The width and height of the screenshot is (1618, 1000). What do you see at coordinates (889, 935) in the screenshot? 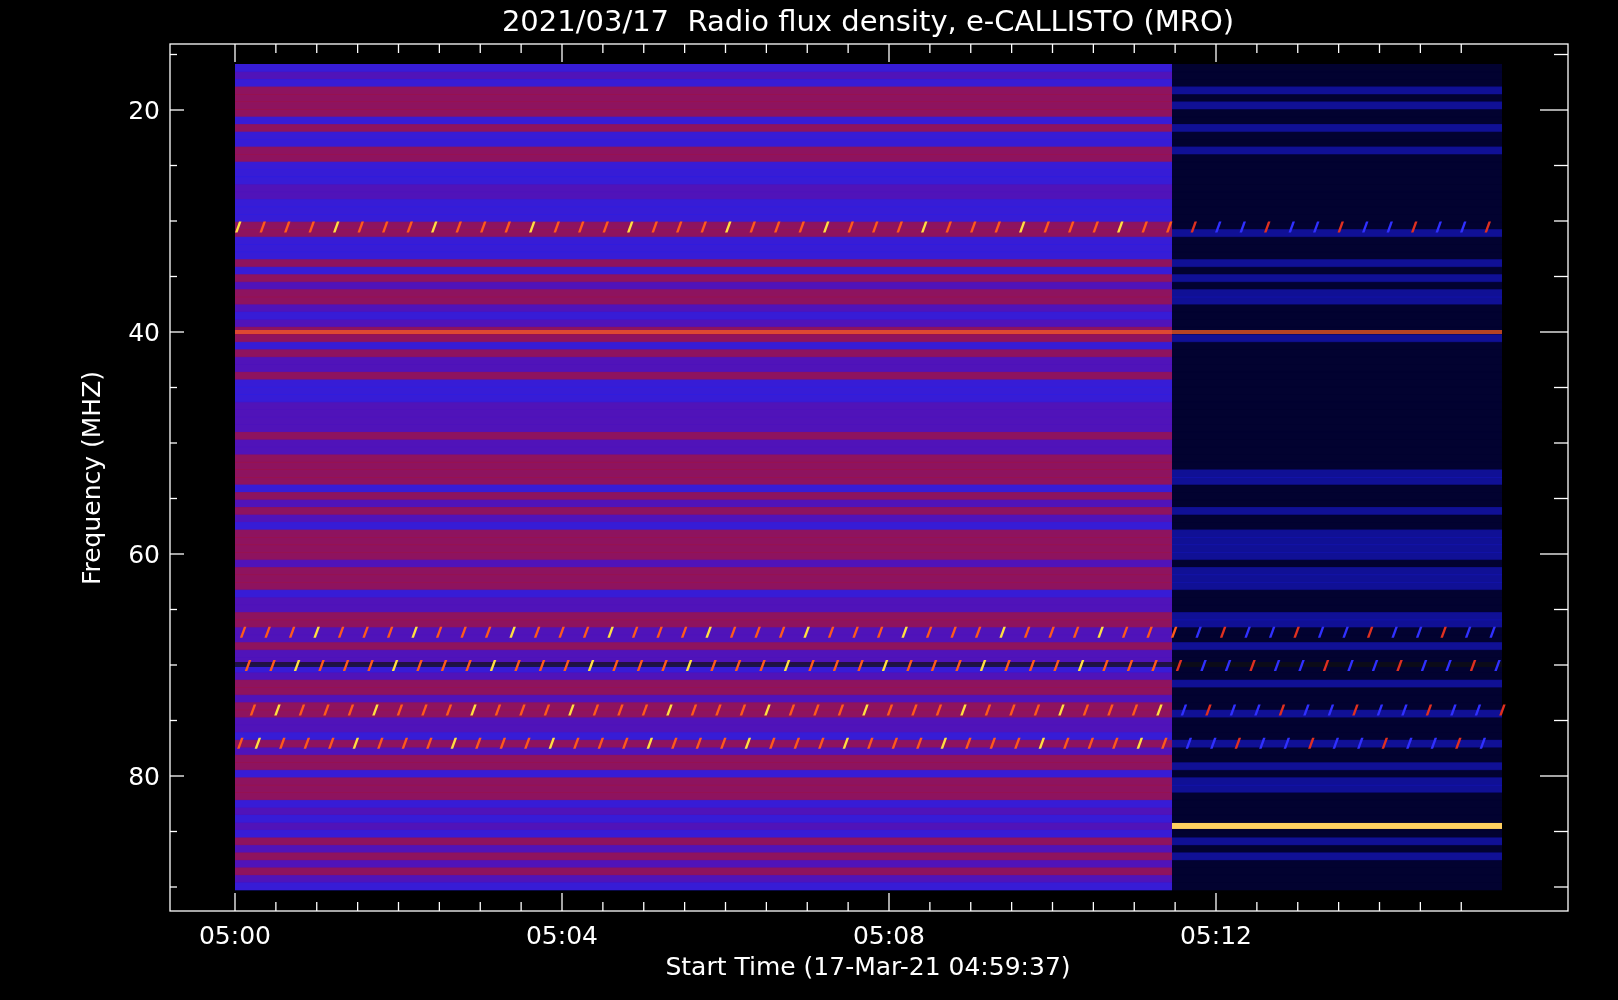
I see `x-tick-label: 05:08` at bounding box center [889, 935].